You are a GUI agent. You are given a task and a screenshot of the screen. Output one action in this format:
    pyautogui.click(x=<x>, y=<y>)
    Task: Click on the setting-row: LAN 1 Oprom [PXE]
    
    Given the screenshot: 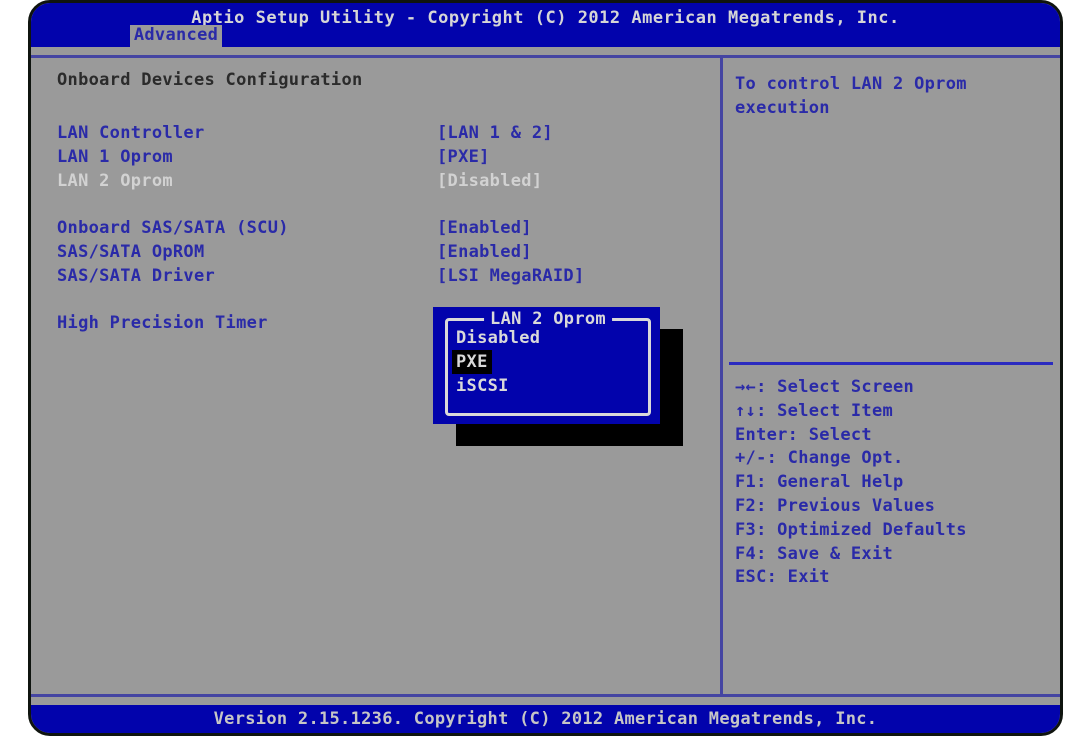 What is the action you would take?
    pyautogui.click(x=388, y=157)
    